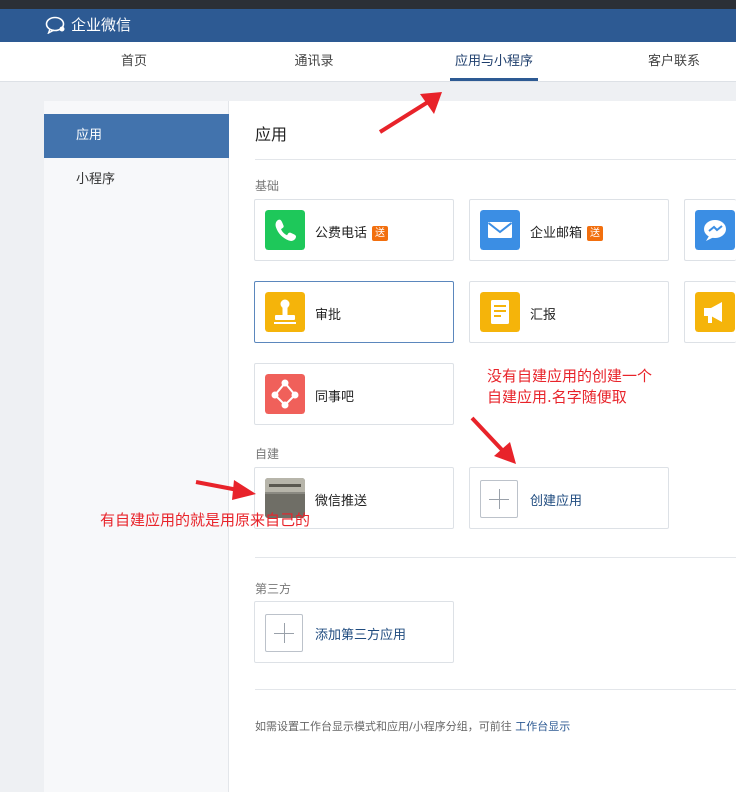 This screenshot has height=792, width=736. I want to click on stamp-icon, so click(285, 312).